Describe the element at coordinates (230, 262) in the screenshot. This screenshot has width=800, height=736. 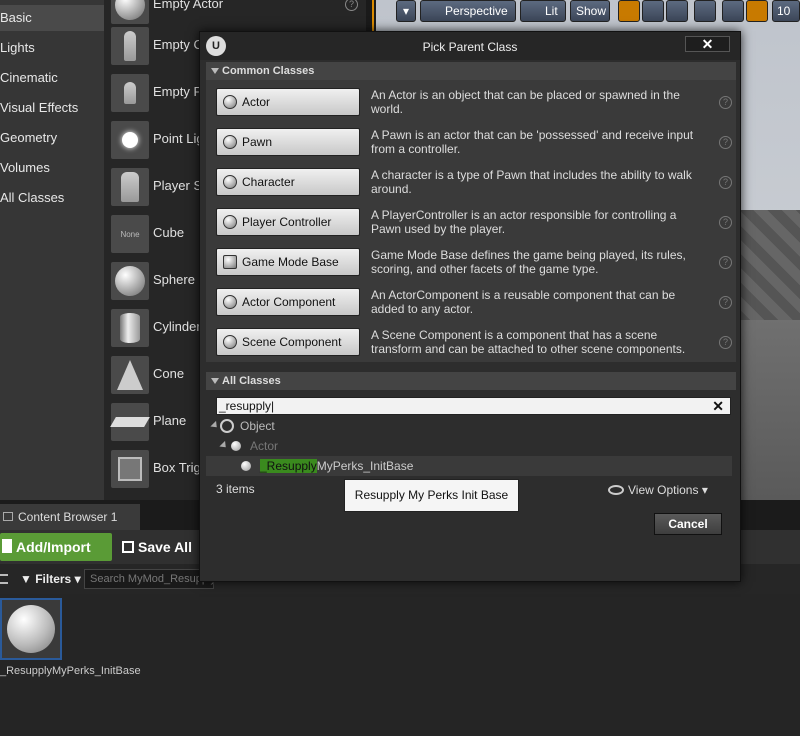
I see `game-mode-icon` at that location.